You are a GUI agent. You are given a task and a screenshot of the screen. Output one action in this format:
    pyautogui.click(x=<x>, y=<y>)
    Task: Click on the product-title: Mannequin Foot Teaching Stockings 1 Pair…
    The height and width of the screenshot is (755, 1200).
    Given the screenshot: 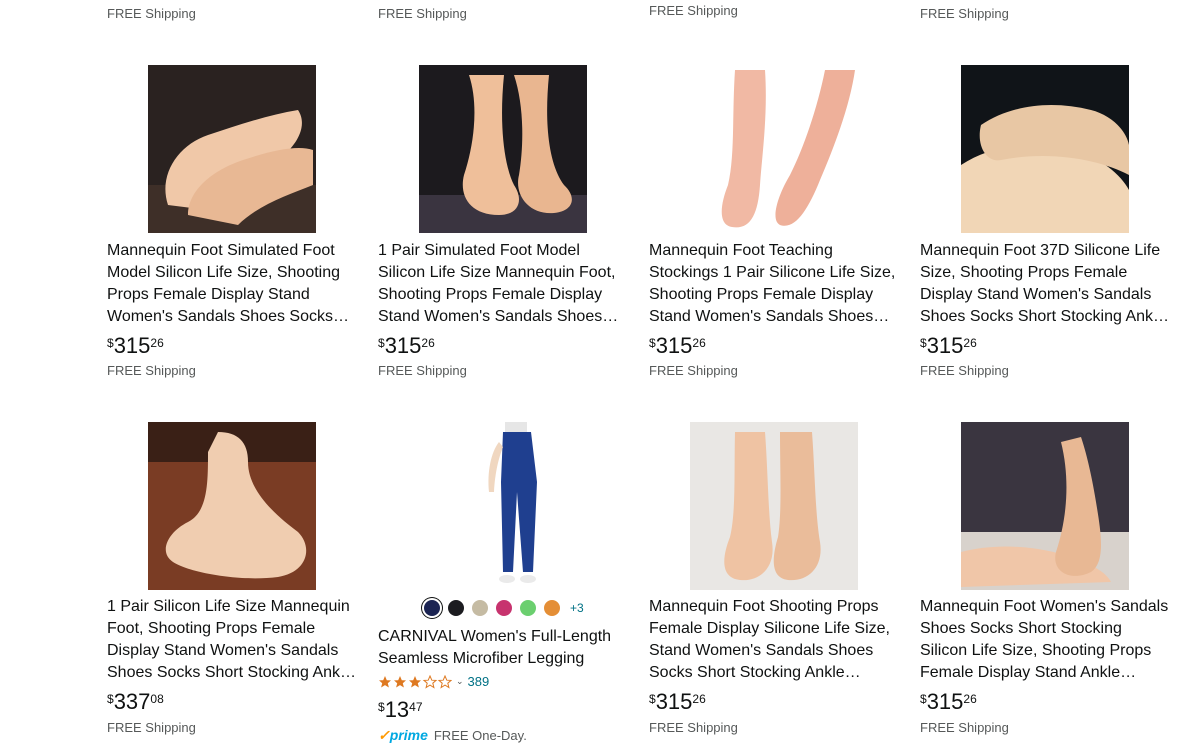 What is the action you would take?
    pyautogui.click(x=774, y=284)
    